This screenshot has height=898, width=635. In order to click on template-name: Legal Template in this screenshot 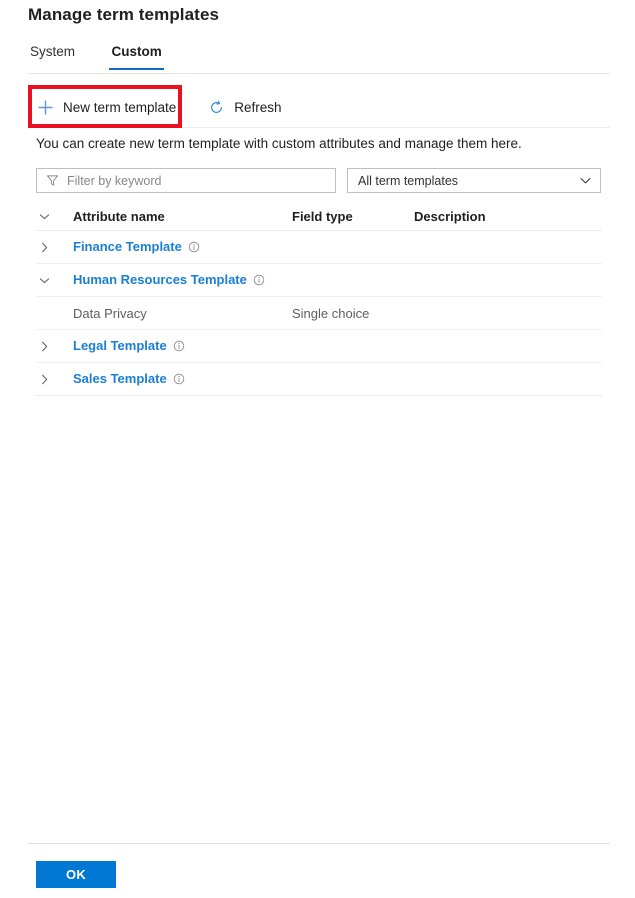, I will do `click(120, 345)`.